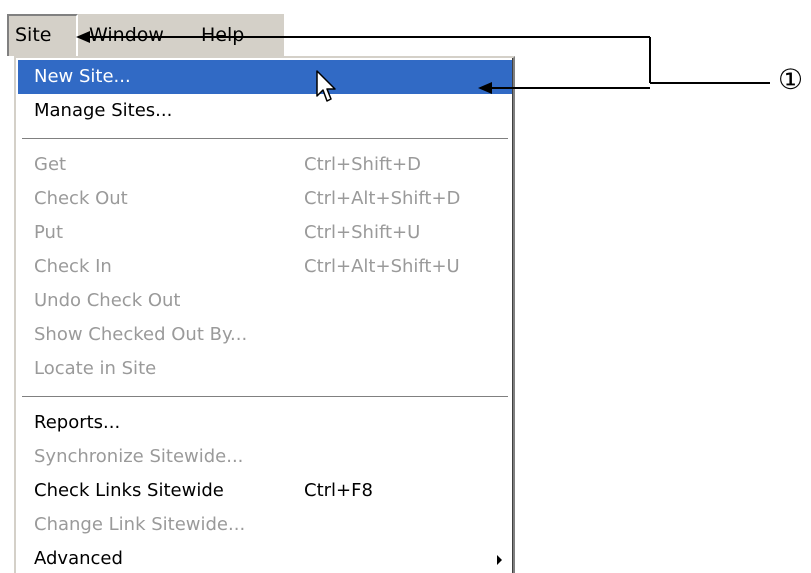  I want to click on annotation-callout-lines, so click(423, 62).